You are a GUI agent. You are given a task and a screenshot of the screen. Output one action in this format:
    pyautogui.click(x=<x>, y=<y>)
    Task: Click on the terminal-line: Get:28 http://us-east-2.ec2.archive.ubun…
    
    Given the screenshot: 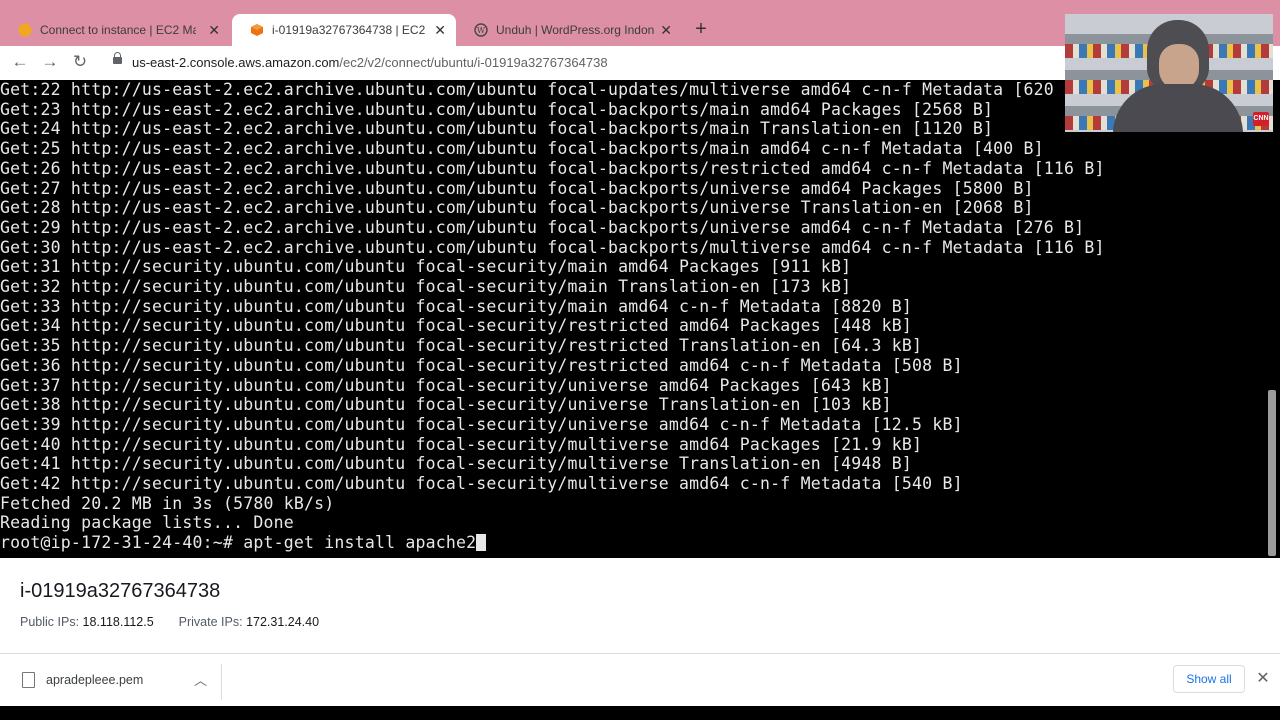 What is the action you would take?
    pyautogui.click(x=517, y=208)
    